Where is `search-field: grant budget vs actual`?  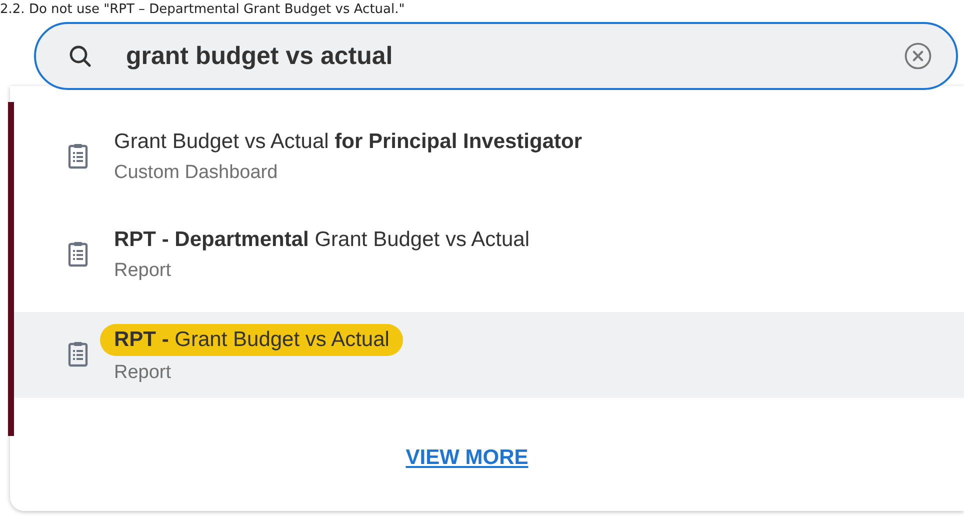 search-field: grant budget vs actual is located at coordinates (496, 56).